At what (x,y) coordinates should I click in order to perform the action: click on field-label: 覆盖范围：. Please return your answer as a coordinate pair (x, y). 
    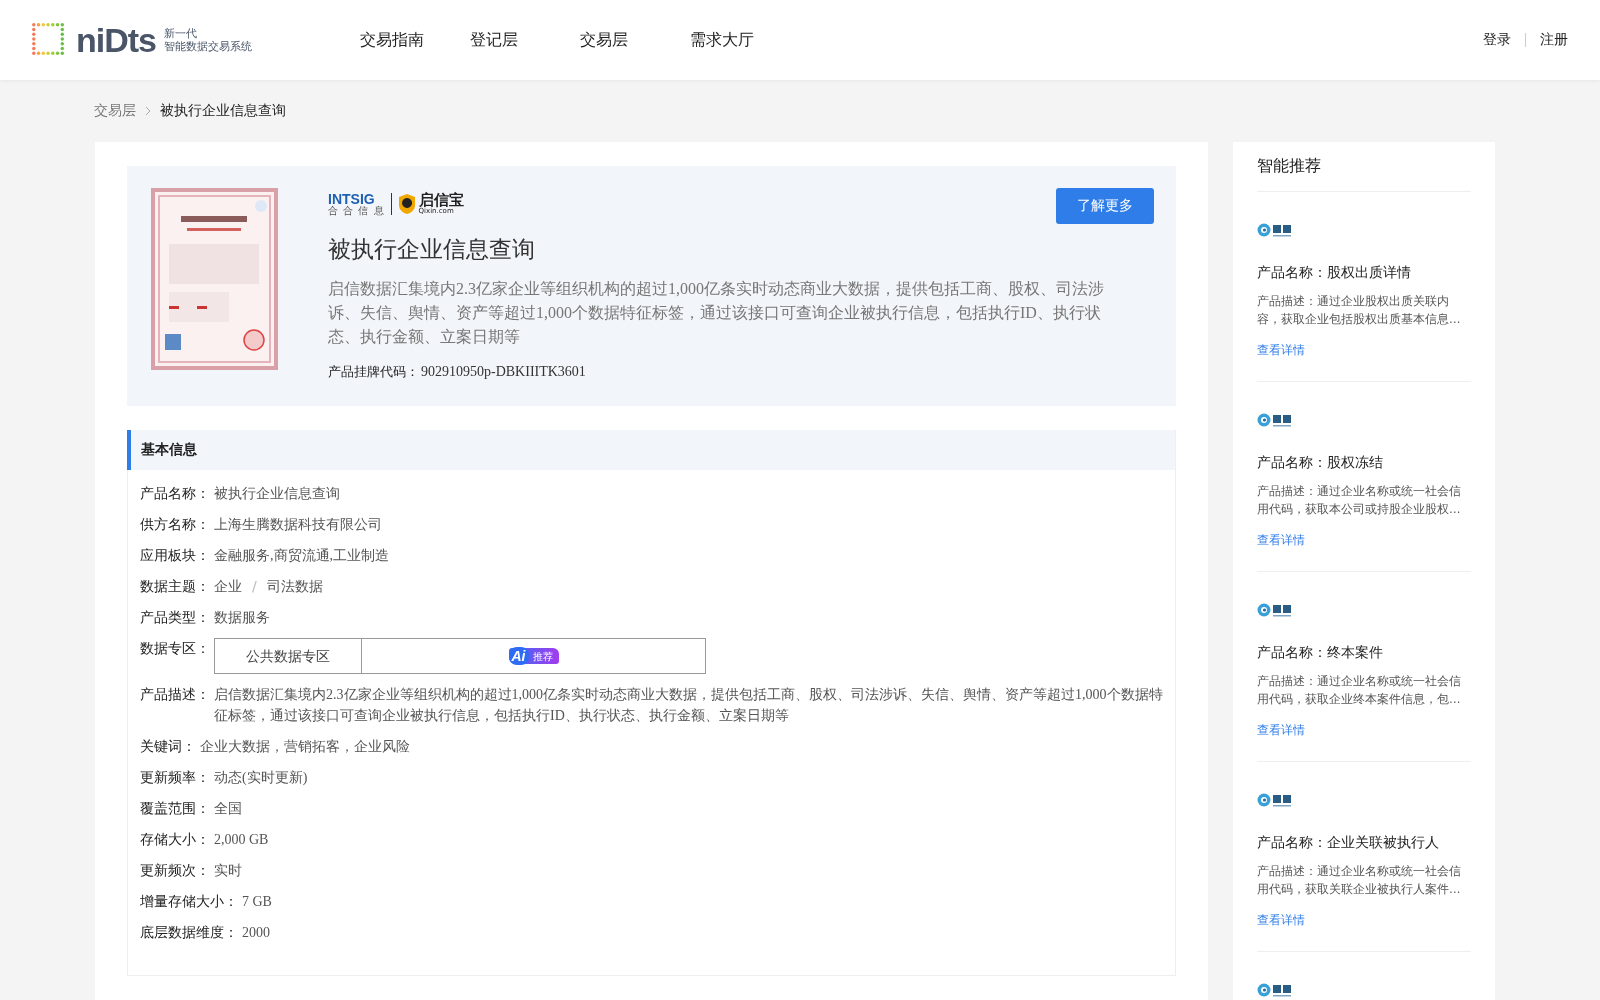
    Looking at the image, I should click on (175, 808).